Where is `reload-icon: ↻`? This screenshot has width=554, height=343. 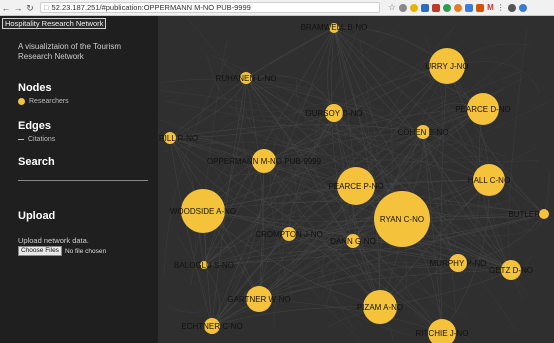 reload-icon: ↻ is located at coordinates (30, 8).